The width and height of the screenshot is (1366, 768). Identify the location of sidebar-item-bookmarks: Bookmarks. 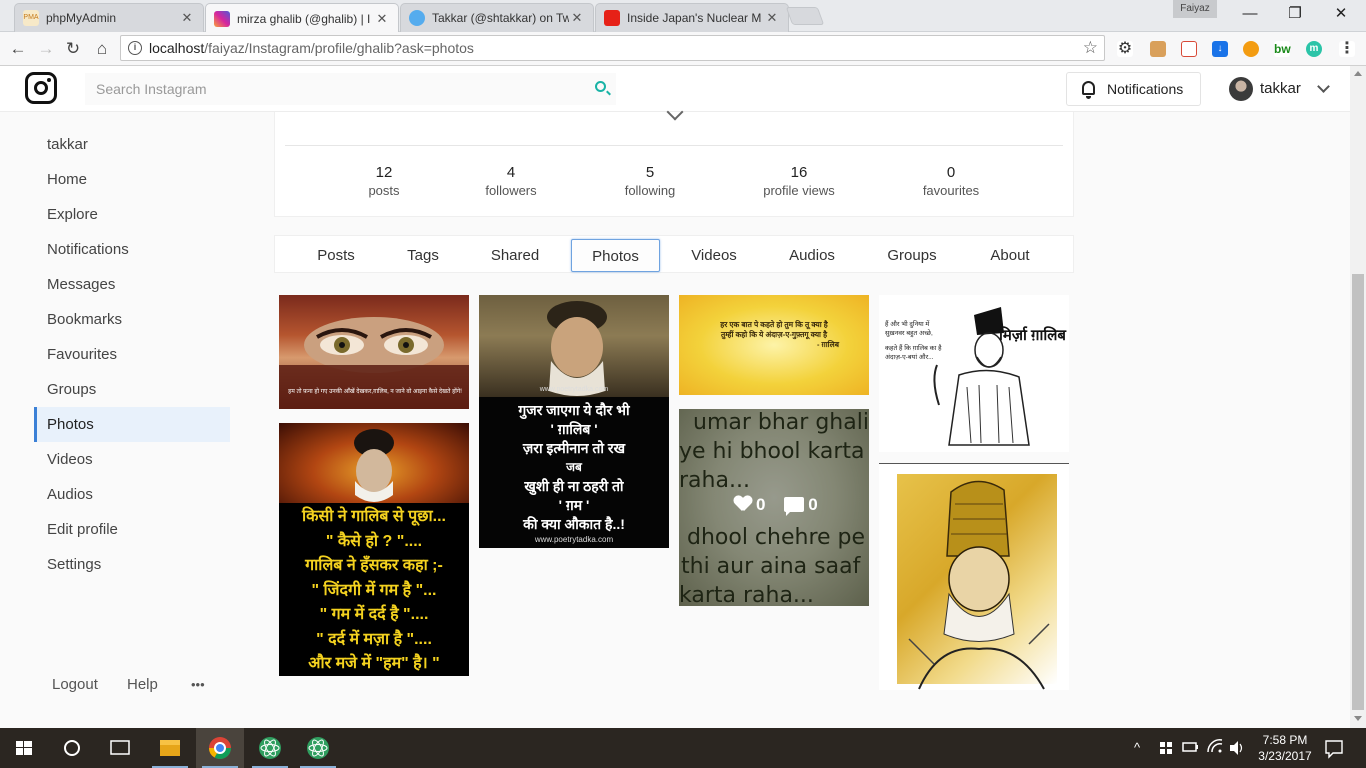
(132, 319).